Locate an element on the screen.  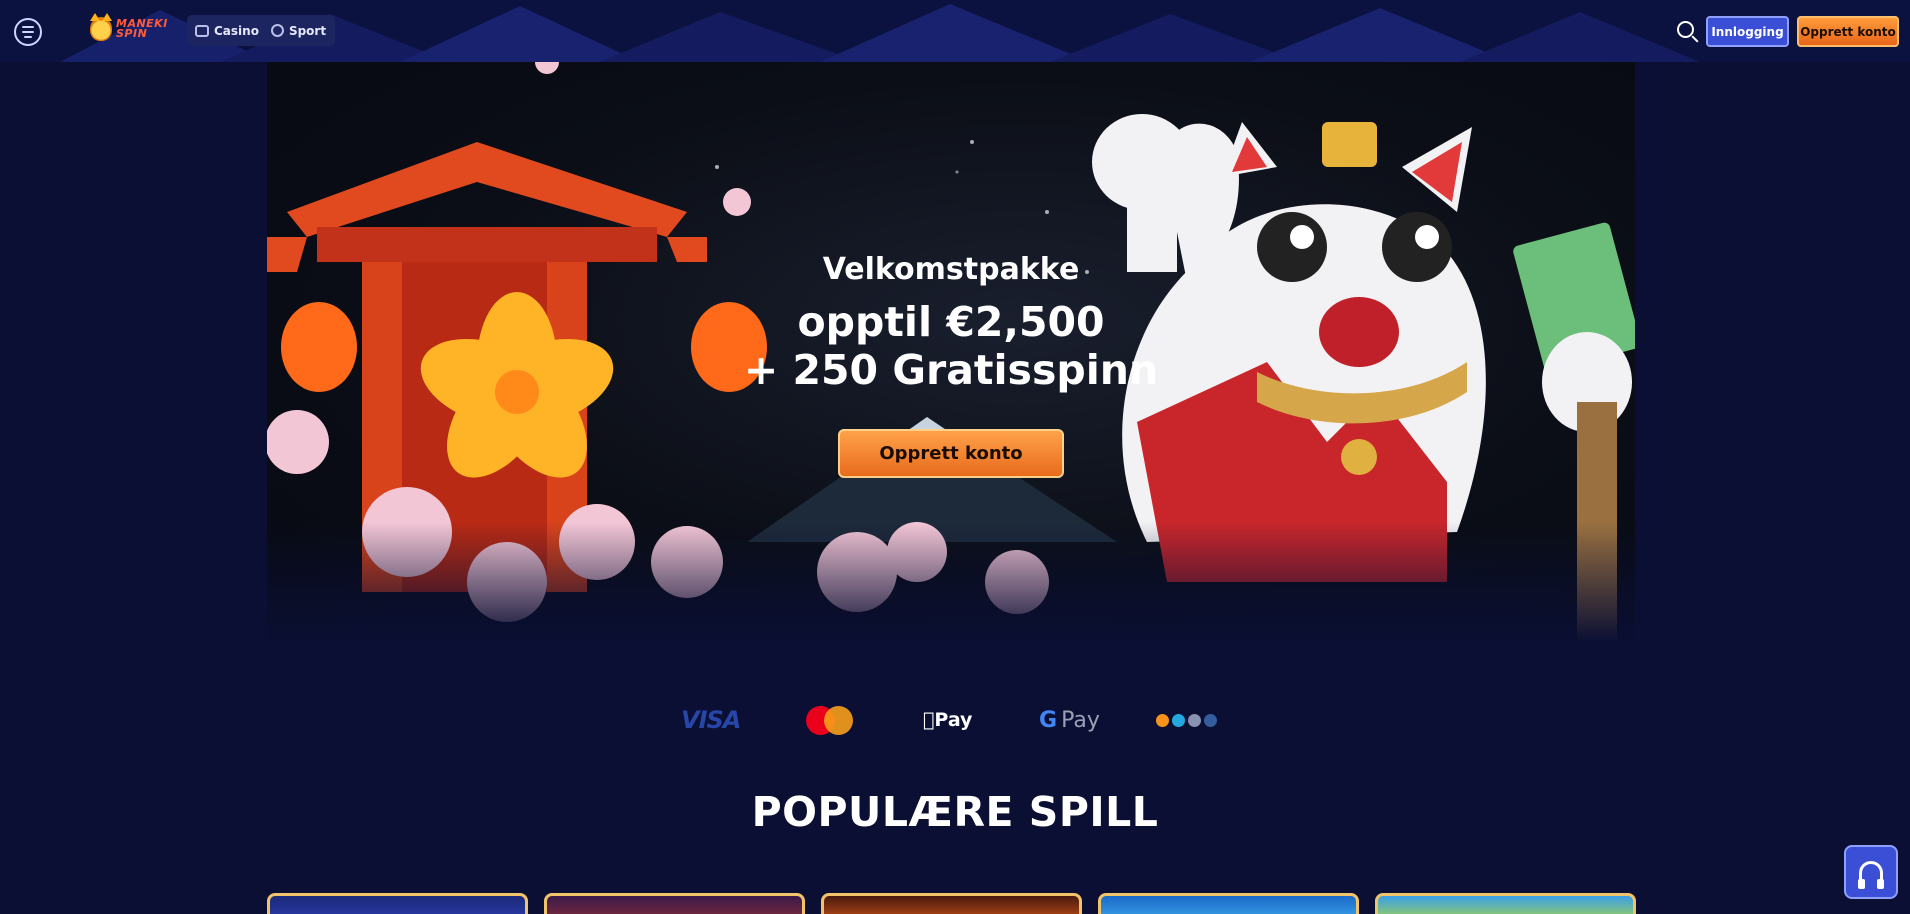
headset-icon is located at coordinates (1871, 875).